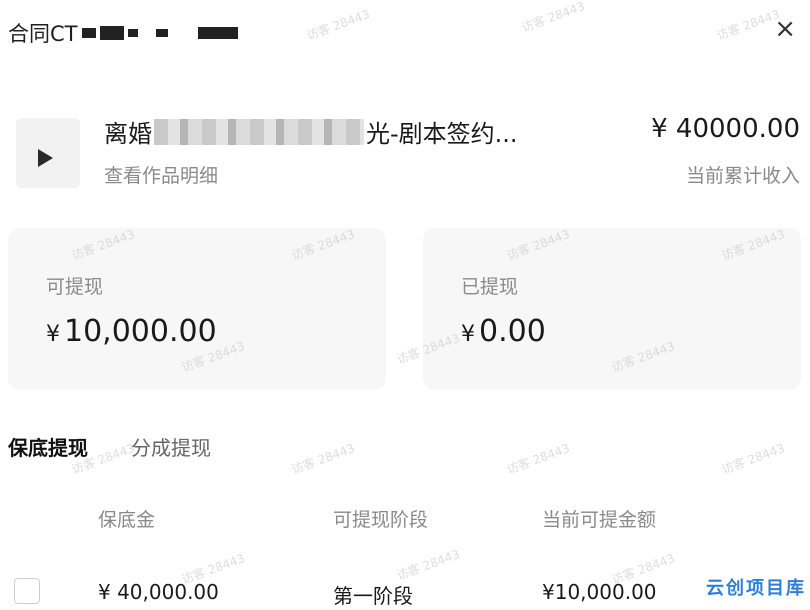  Describe the element at coordinates (259, 131) in the screenshot. I see `blurred-title-section` at that location.